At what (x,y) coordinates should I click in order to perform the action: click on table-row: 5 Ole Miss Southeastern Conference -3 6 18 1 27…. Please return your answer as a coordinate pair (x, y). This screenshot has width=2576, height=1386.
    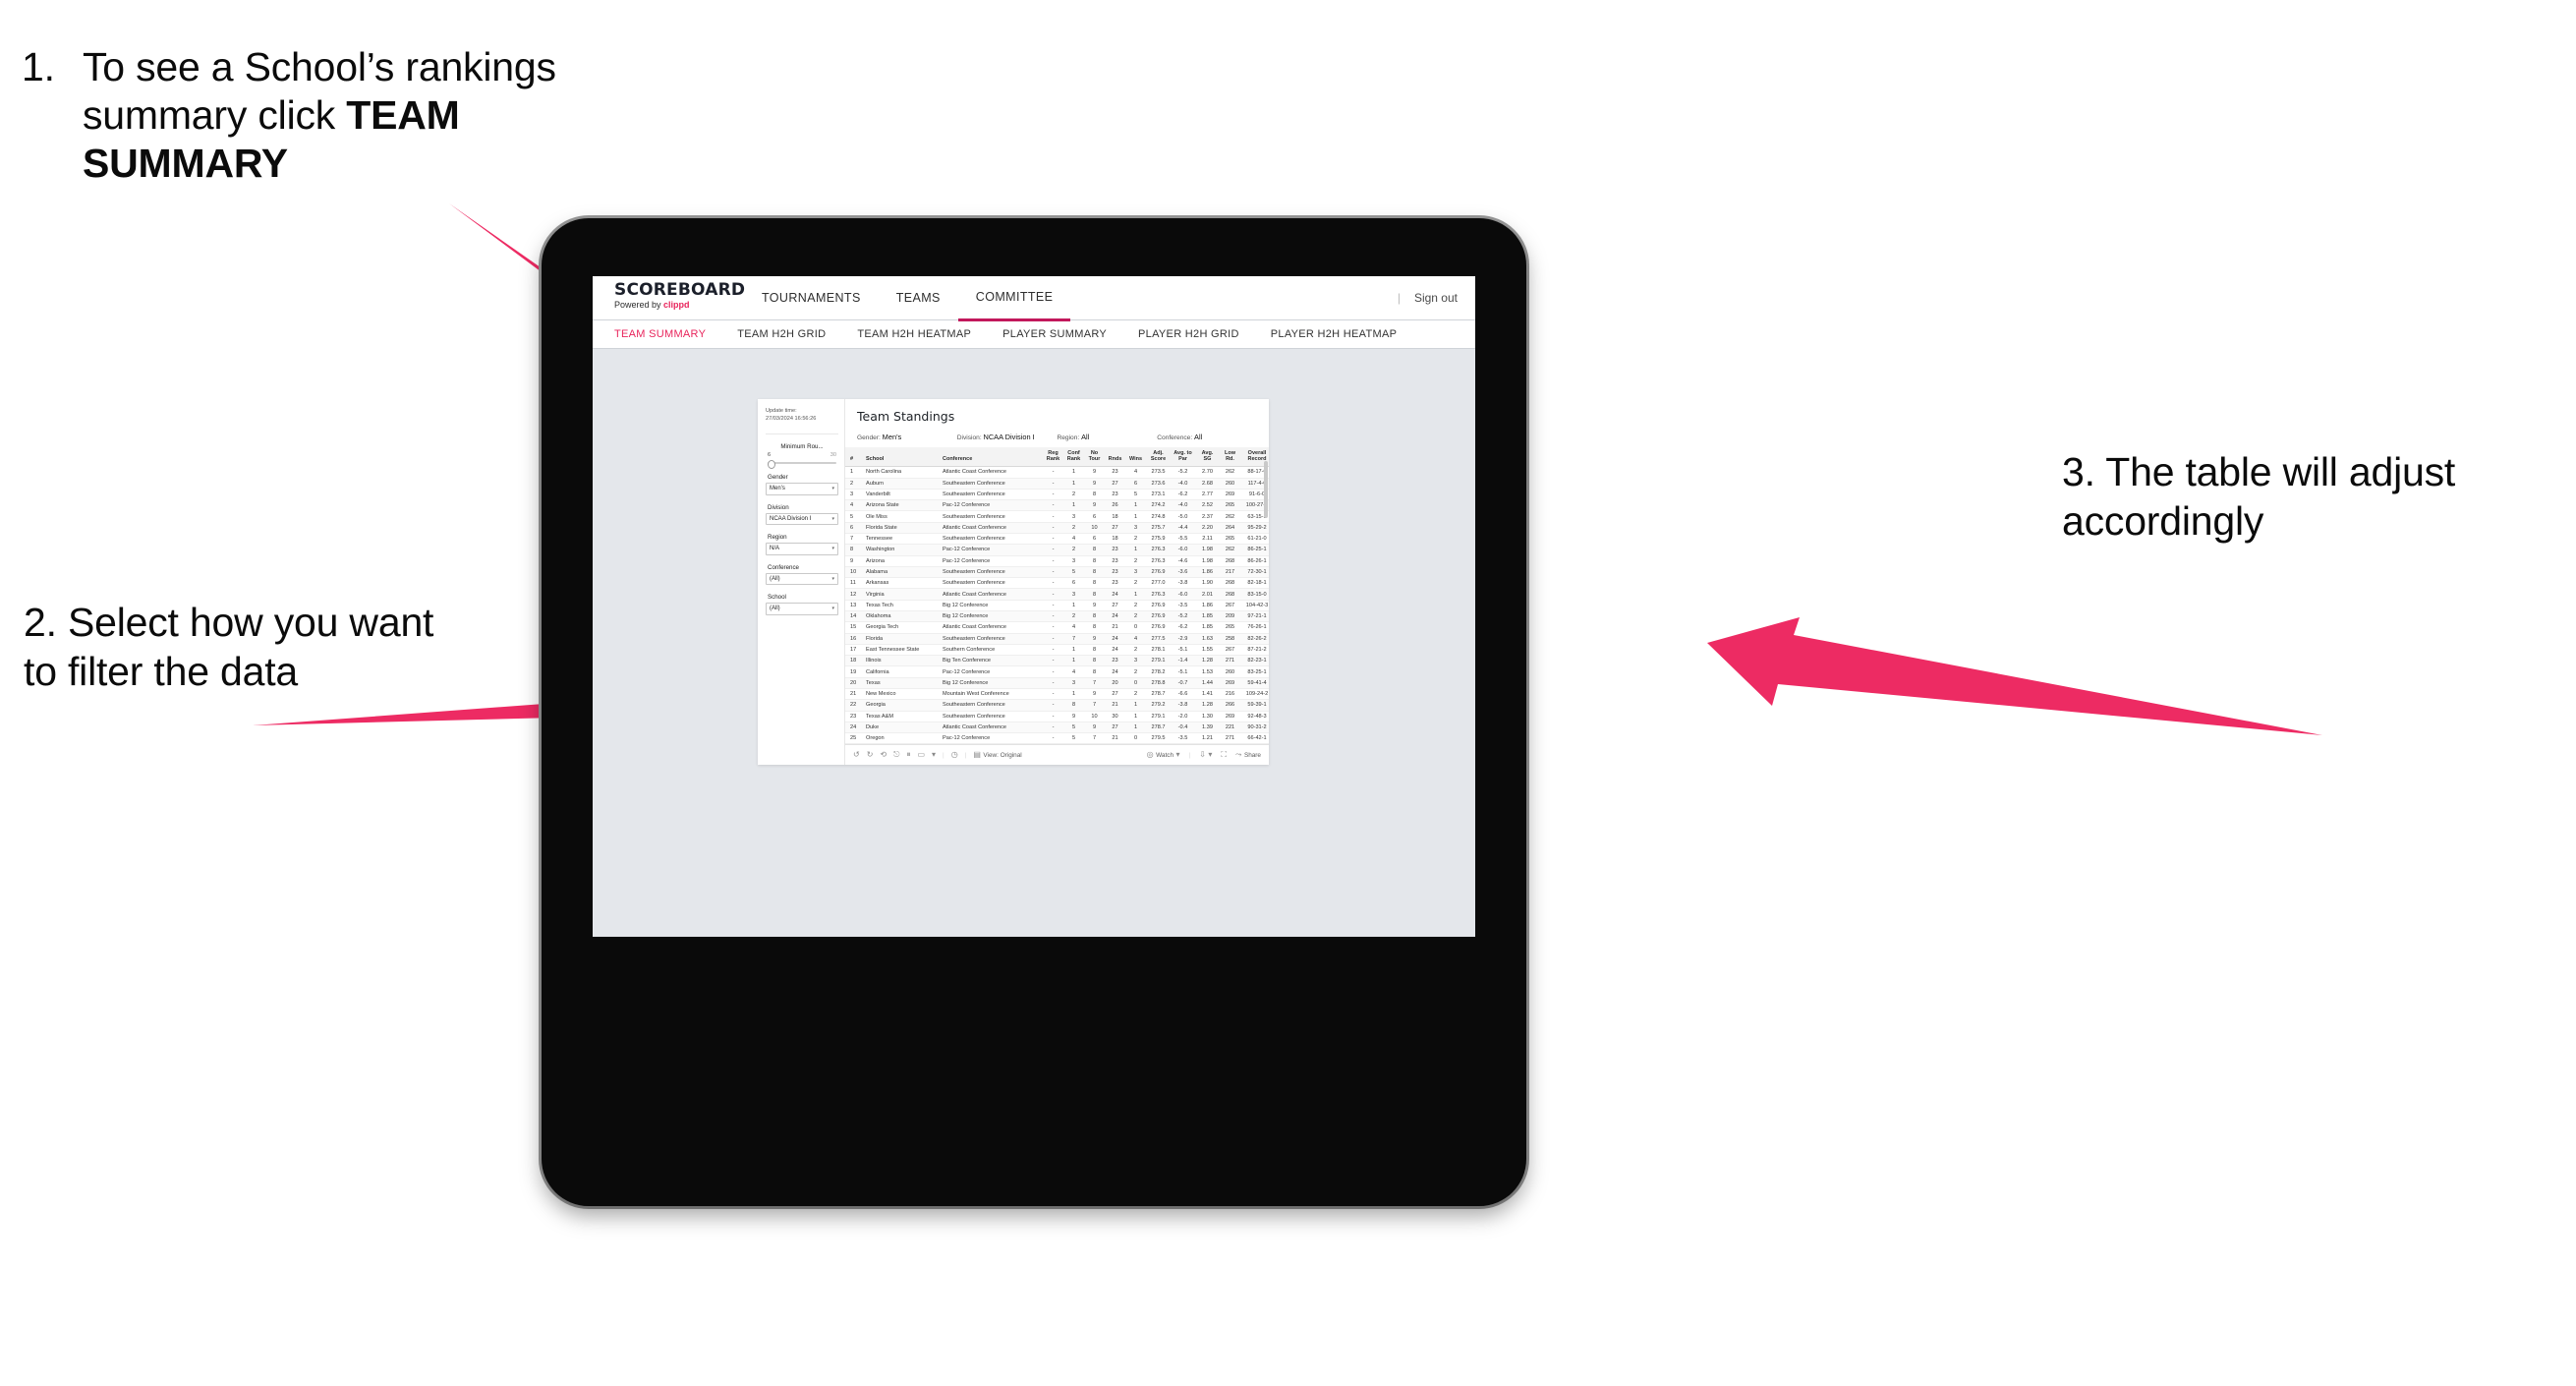
    Looking at the image, I should click on (1057, 516).